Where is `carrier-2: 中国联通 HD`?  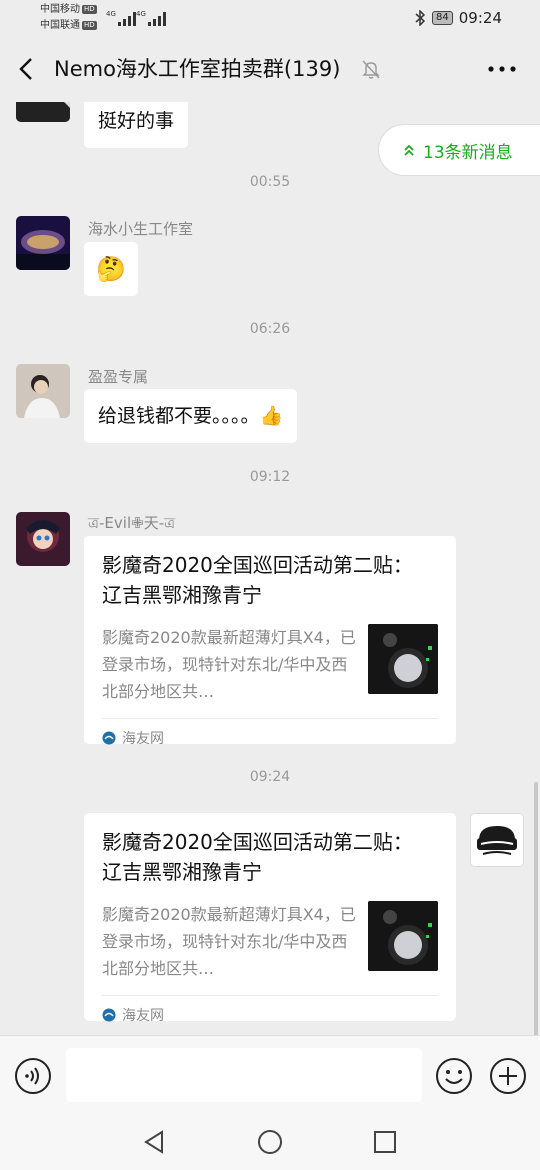 carrier-2: 中国联通 HD is located at coordinates (68, 25).